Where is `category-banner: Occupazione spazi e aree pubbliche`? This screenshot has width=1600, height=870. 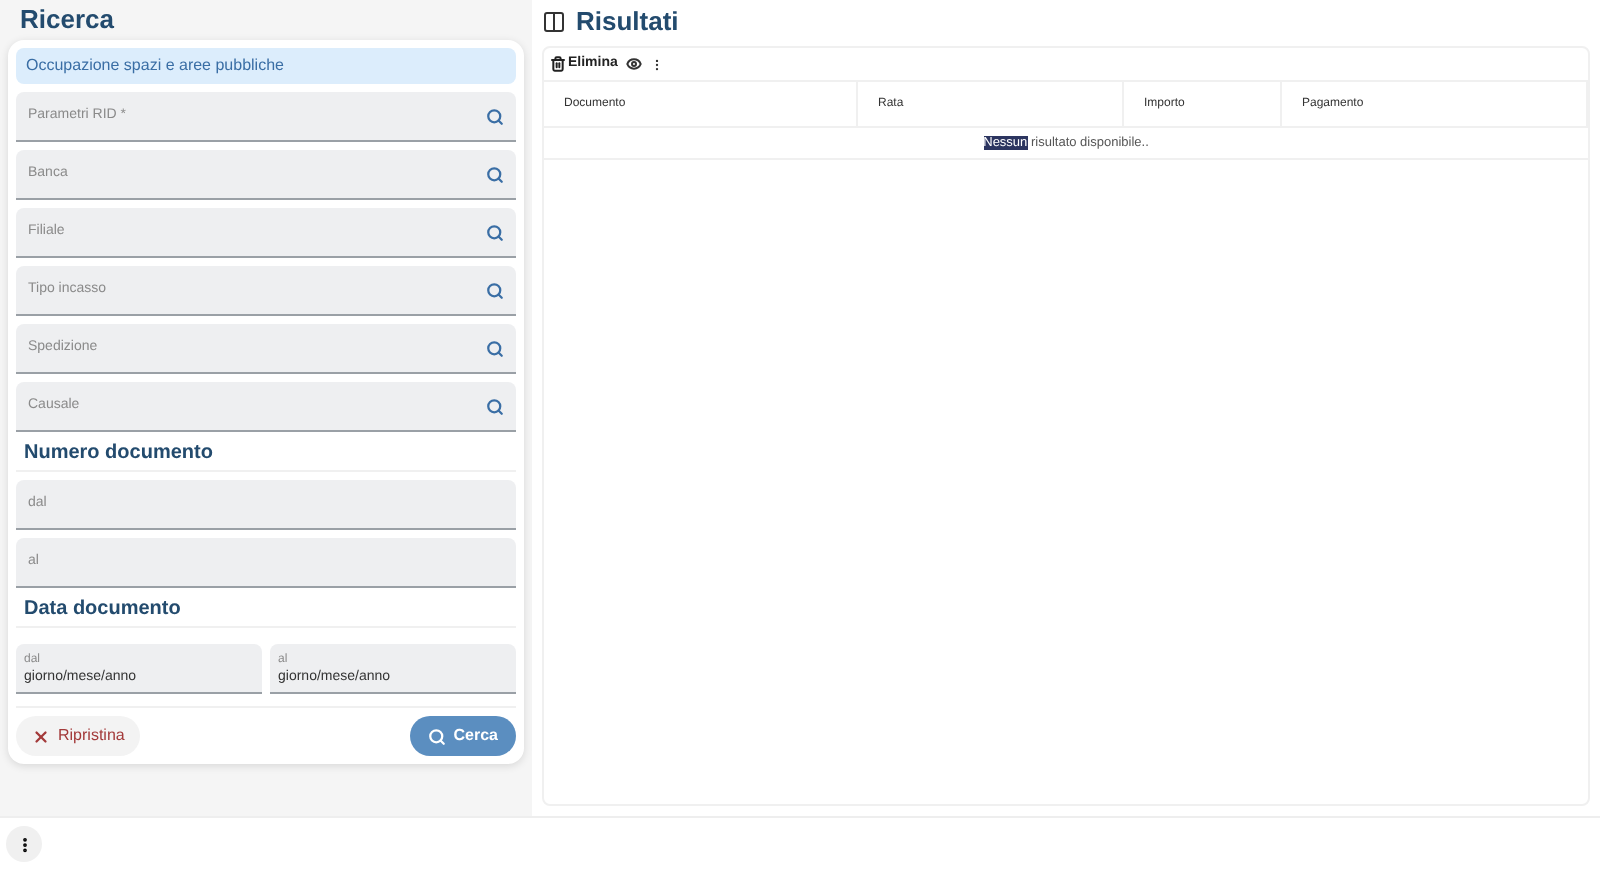 category-banner: Occupazione spazi e aree pubbliche is located at coordinates (266, 66).